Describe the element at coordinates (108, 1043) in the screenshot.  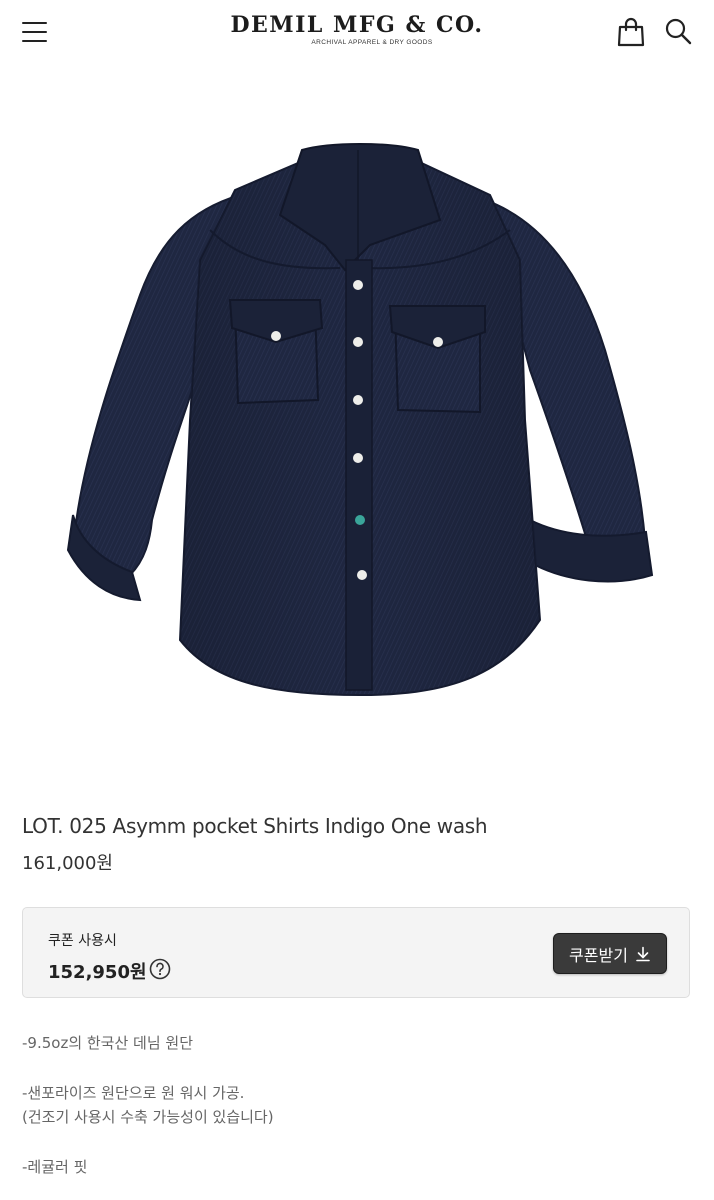
I see `description-line: -9.5oz의 한국산 데님 원단` at that location.